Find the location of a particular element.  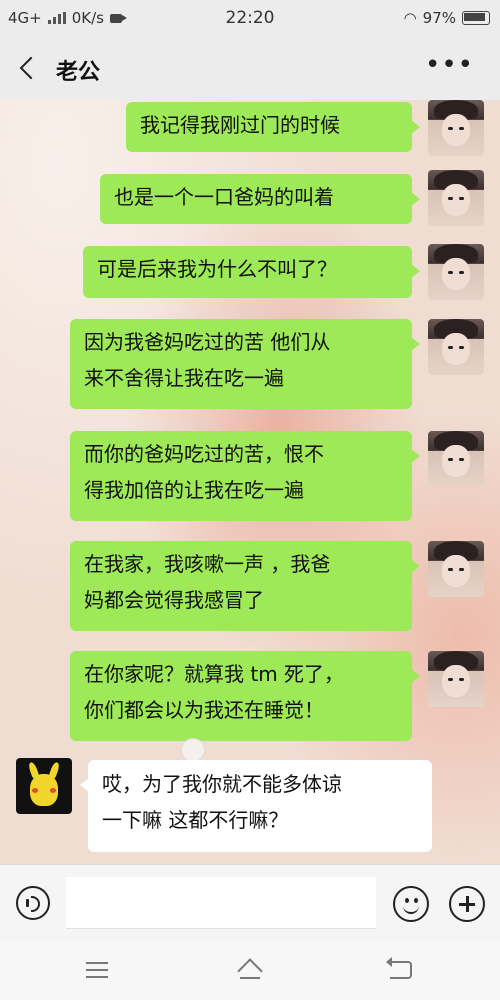

message-bubble: 在你家呢？就算我 tm 死了， 你们都会以为我还在睡觉！ is located at coordinates (245, 696).